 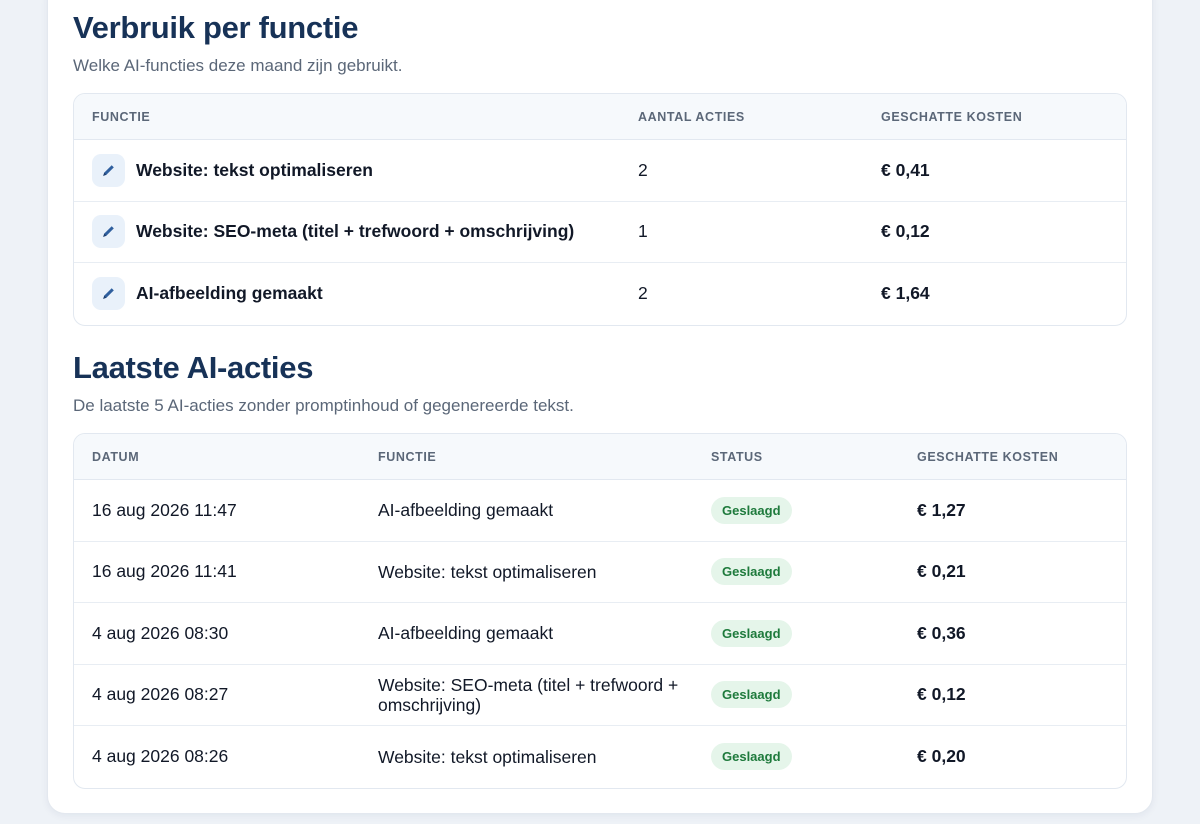 What do you see at coordinates (941, 509) in the screenshot?
I see `estimated-cost: € 1,27` at bounding box center [941, 509].